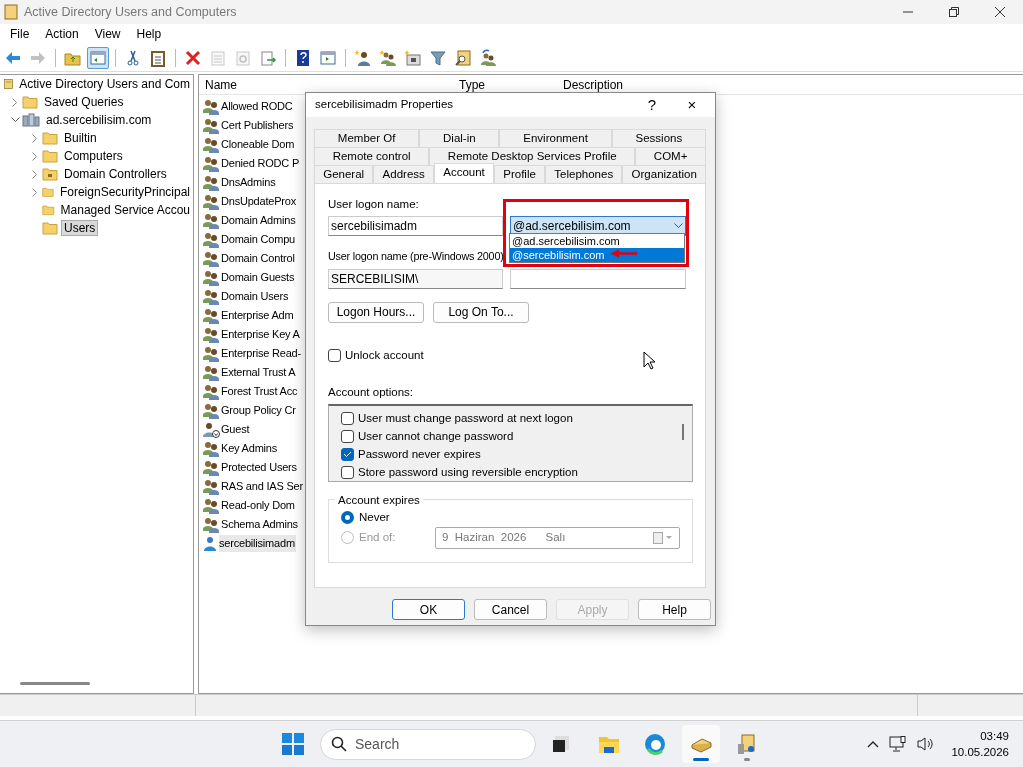 The height and width of the screenshot is (767, 1023). Describe the element at coordinates (259, 372) in the screenshot. I see `list-item: External Trust A` at that location.